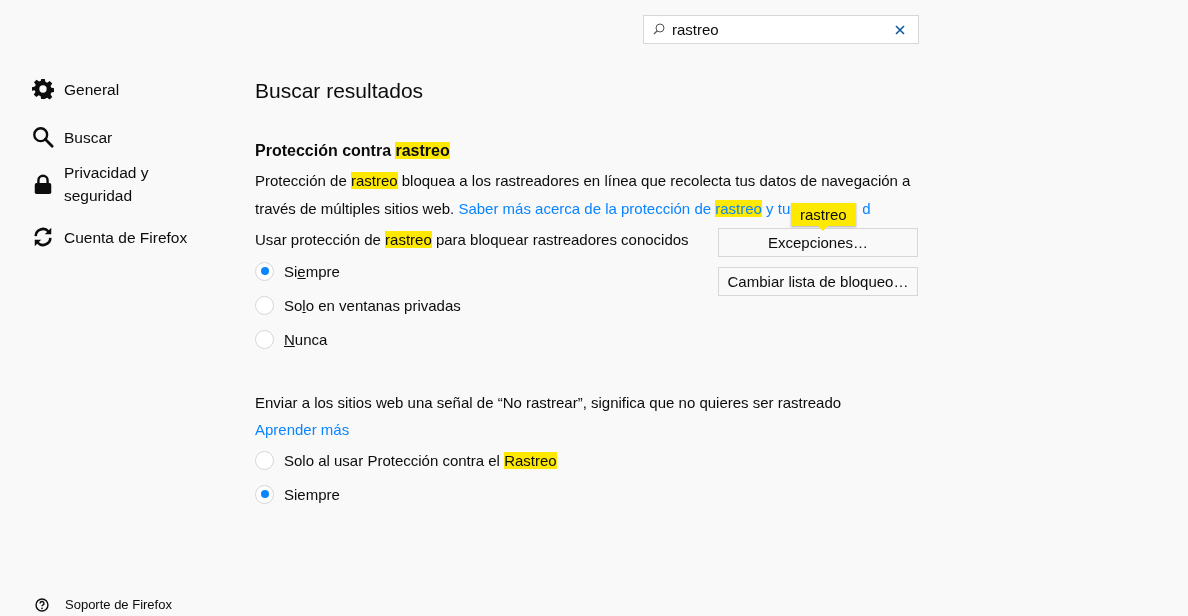 The image size is (1188, 616). What do you see at coordinates (139, 89) in the screenshot?
I see `sidebar-item: General` at bounding box center [139, 89].